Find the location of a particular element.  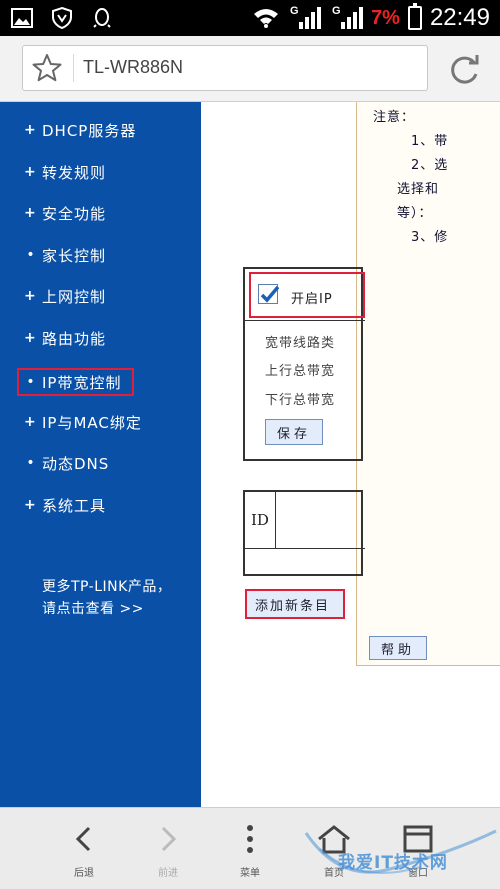

promo-line: 更多TP-LINK产品， is located at coordinates (107, 587).